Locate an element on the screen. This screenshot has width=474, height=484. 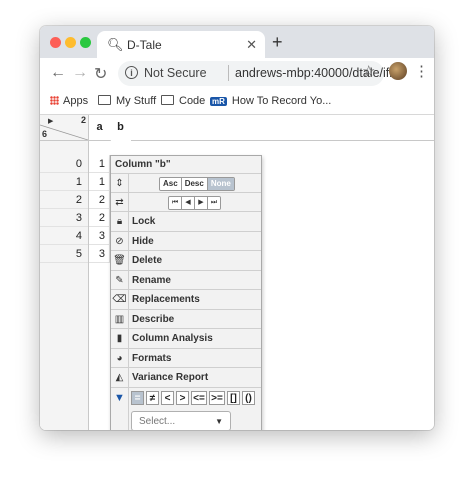
move-icon: ⇄ is located at coordinates (120, 202).